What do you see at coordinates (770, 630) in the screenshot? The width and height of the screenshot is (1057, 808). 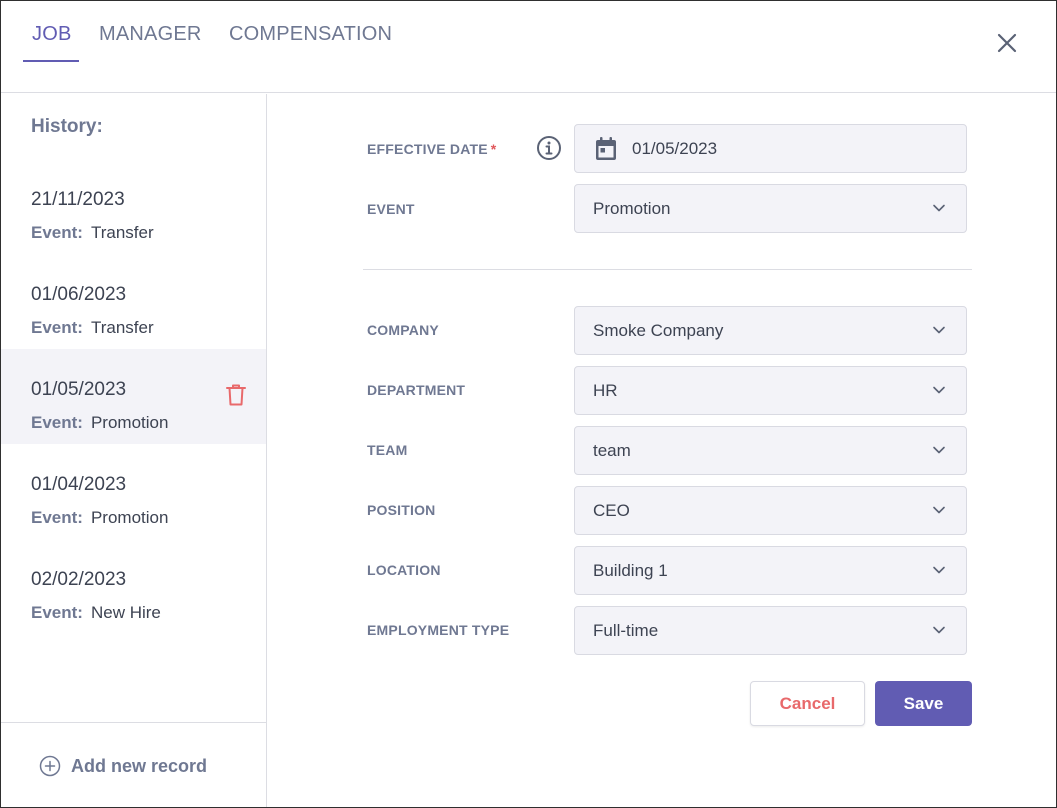 I see `employment-type-select: Full-time` at bounding box center [770, 630].